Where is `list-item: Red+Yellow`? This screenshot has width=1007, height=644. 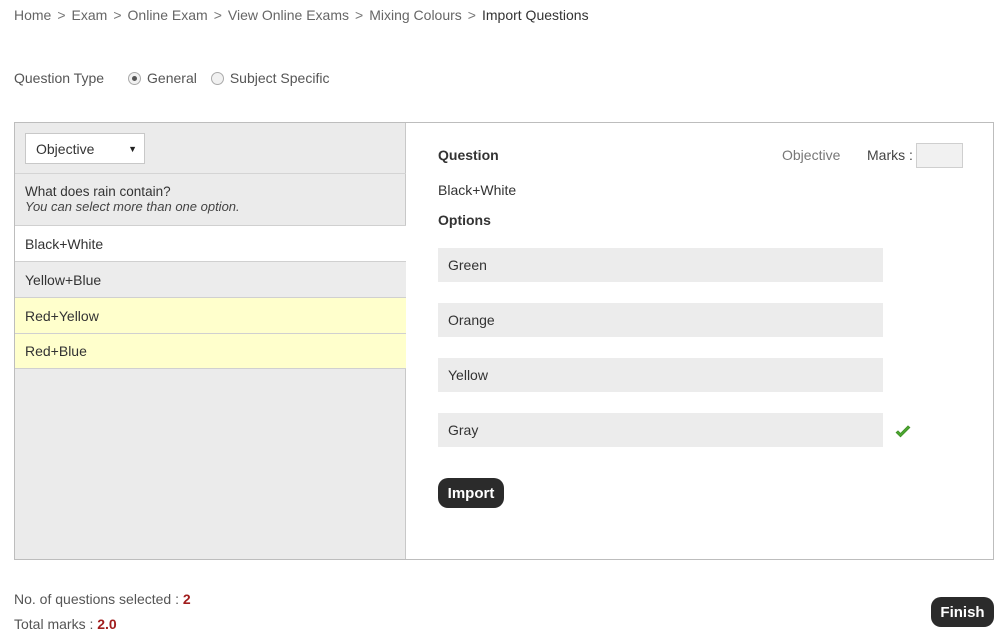
list-item: Red+Yellow is located at coordinates (210, 315).